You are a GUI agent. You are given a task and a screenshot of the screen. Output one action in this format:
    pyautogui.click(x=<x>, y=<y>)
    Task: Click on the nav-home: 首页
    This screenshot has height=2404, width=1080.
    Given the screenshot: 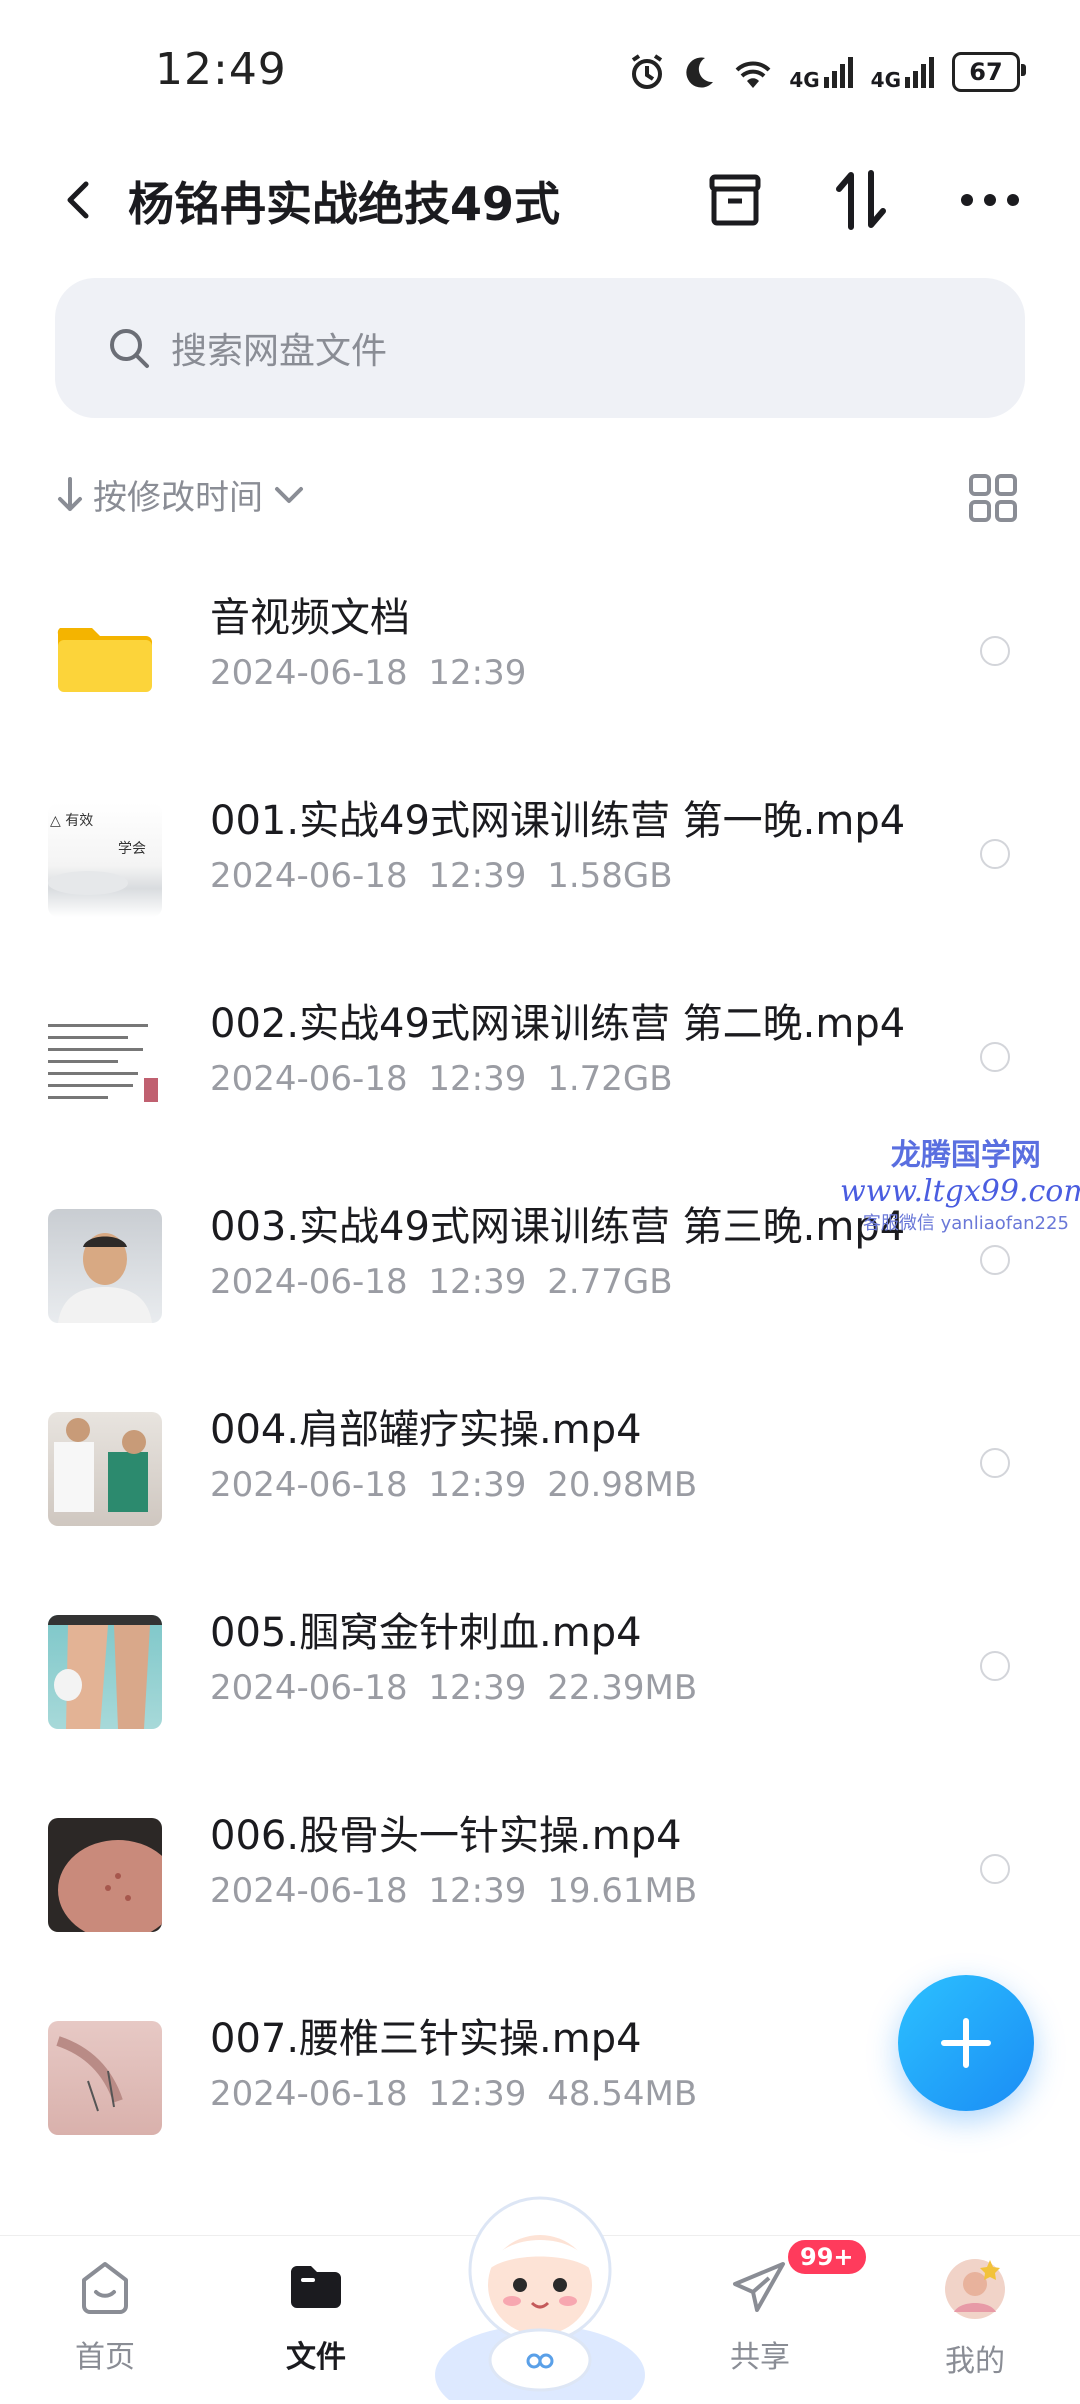 What is the action you would take?
    pyautogui.click(x=105, y=2316)
    